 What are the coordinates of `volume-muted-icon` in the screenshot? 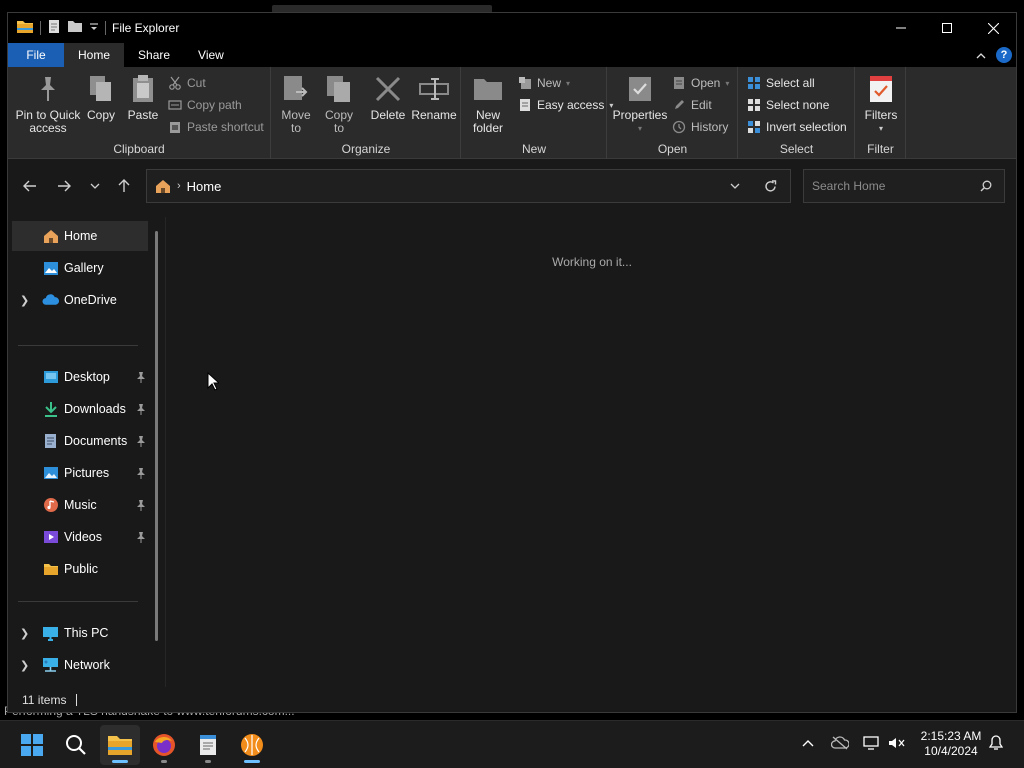 It's located at (897, 743).